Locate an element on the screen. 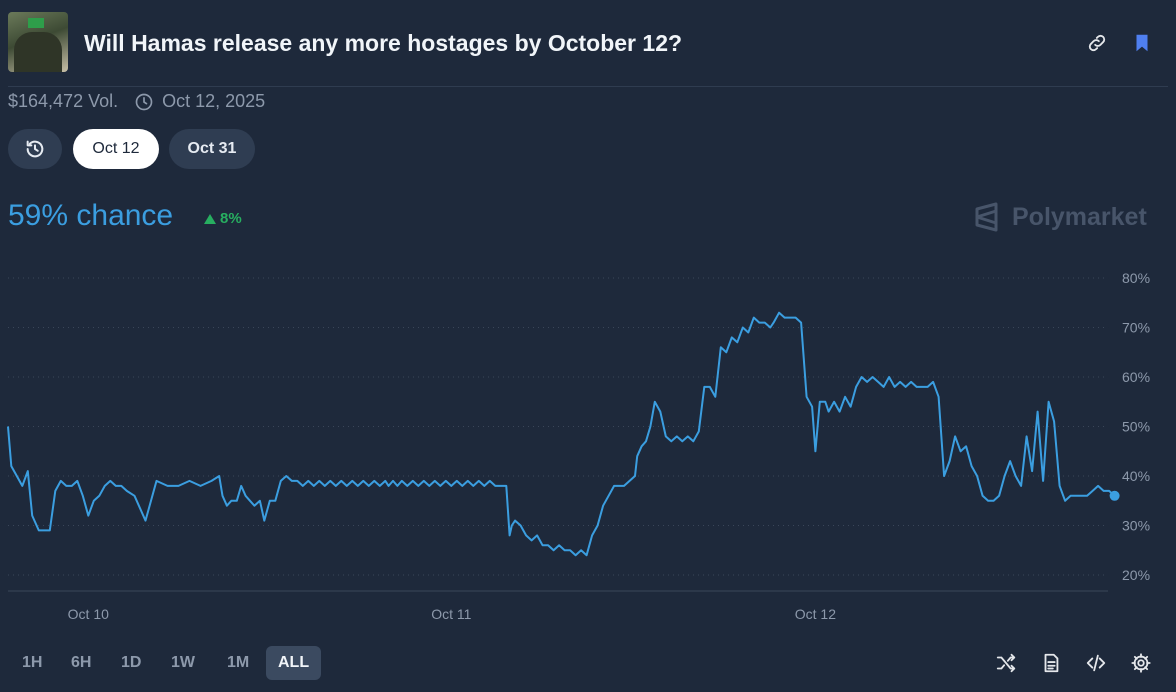  market-image is located at coordinates (38, 42).